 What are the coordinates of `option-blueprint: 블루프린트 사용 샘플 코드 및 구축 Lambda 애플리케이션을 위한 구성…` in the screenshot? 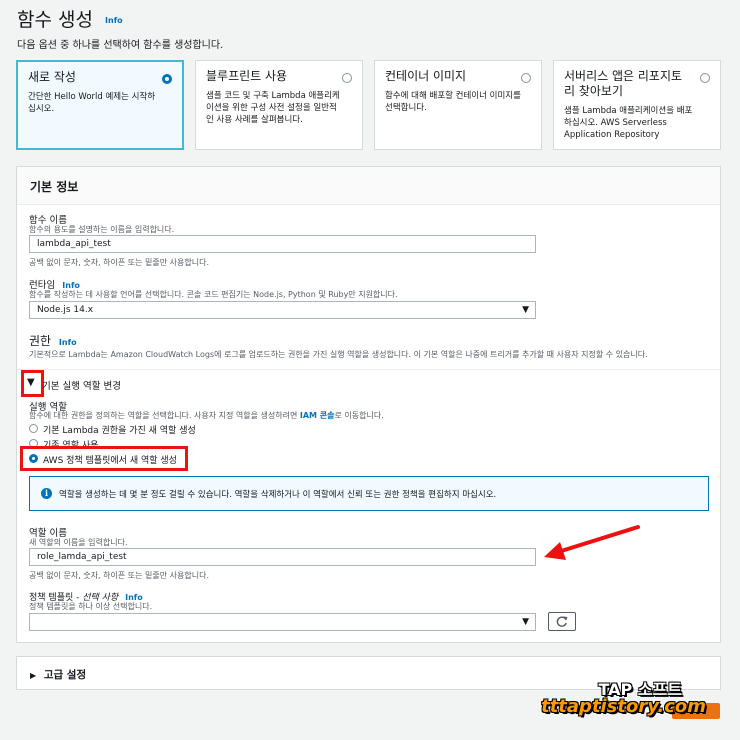 It's located at (279, 105).